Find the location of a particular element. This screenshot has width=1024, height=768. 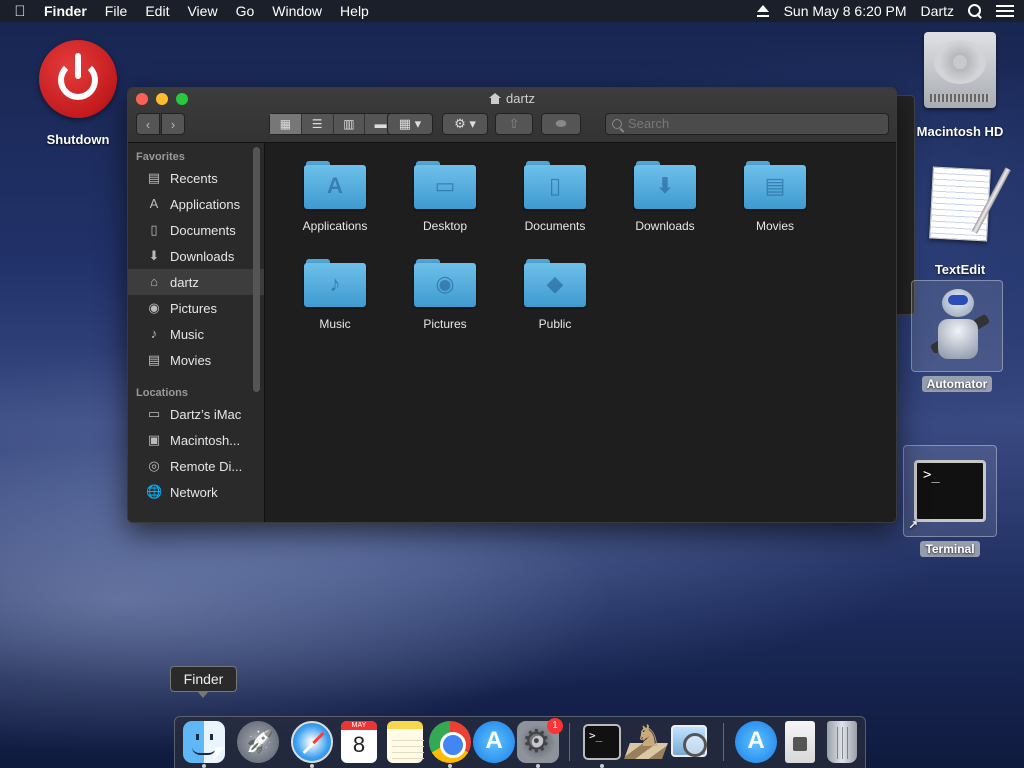

back-button: ‹ is located at coordinates (148, 124).